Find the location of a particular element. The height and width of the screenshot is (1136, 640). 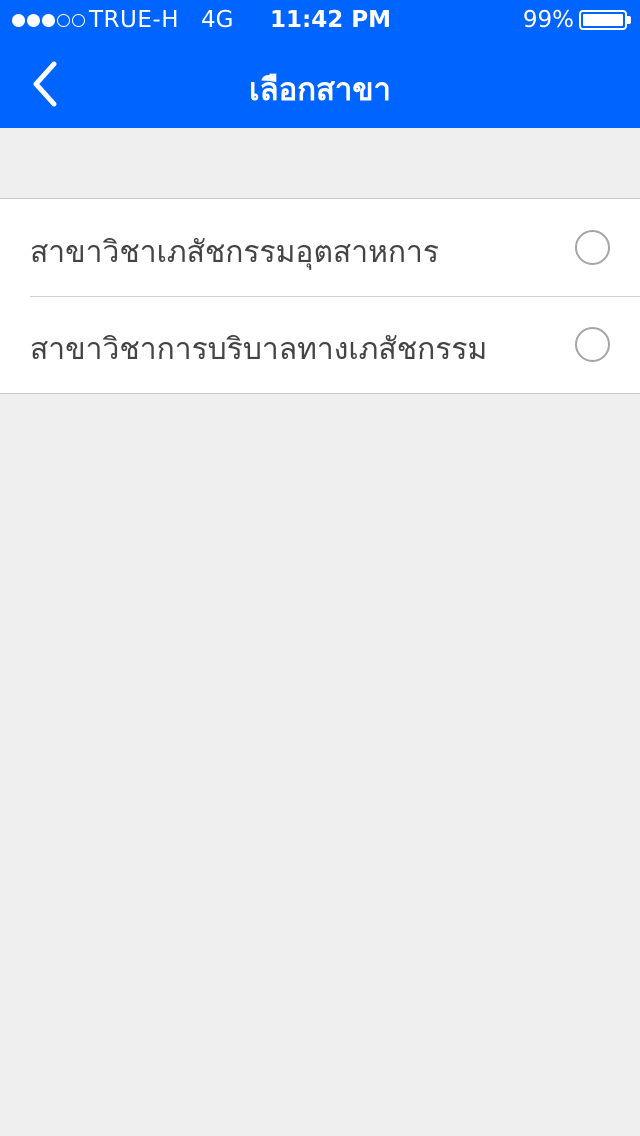

network-type: 4G is located at coordinates (217, 20).